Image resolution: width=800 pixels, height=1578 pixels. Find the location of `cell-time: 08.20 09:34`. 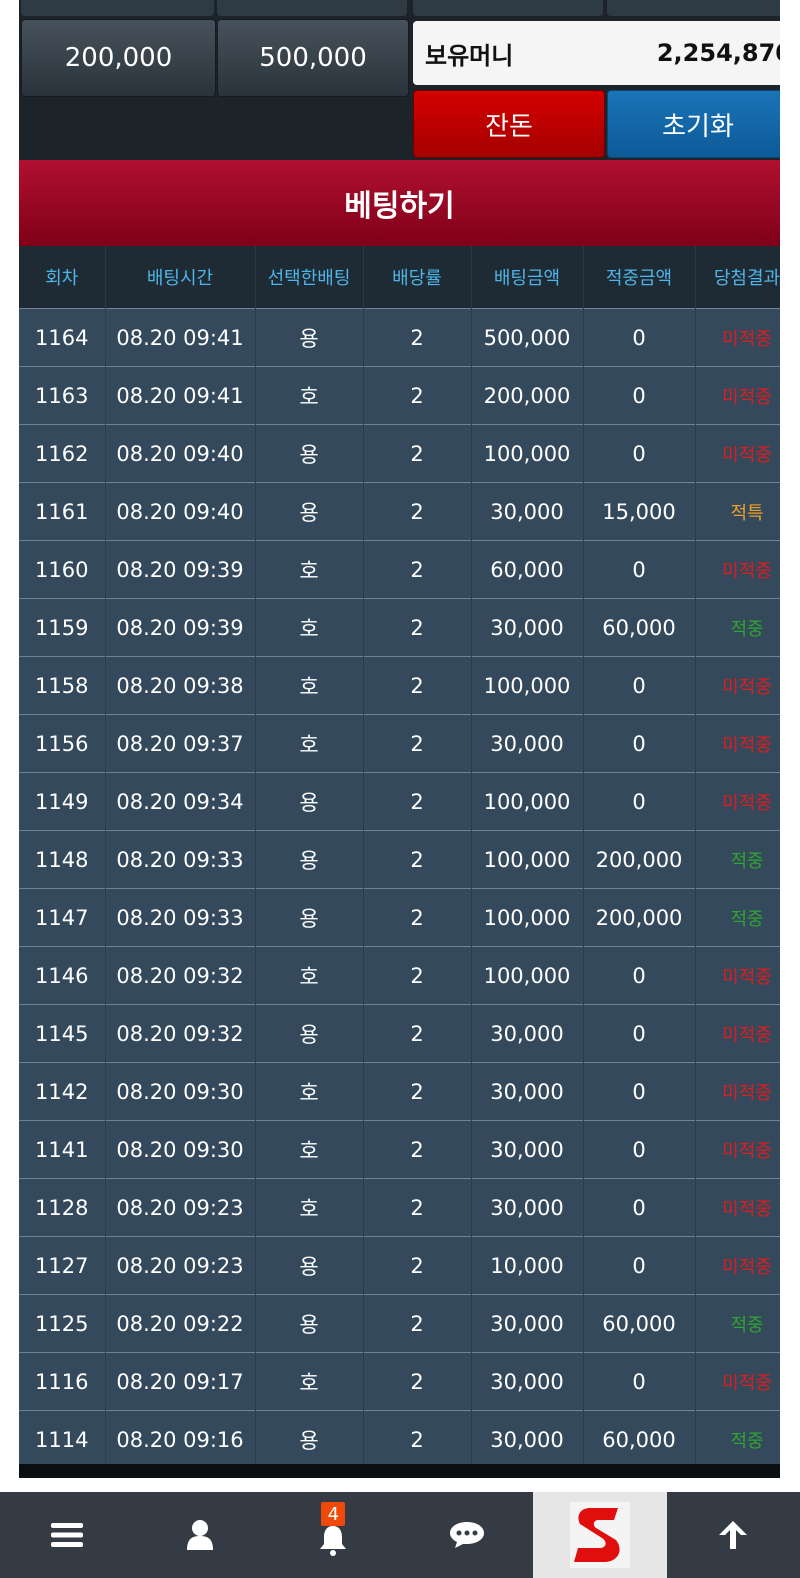

cell-time: 08.20 09:34 is located at coordinates (180, 801).